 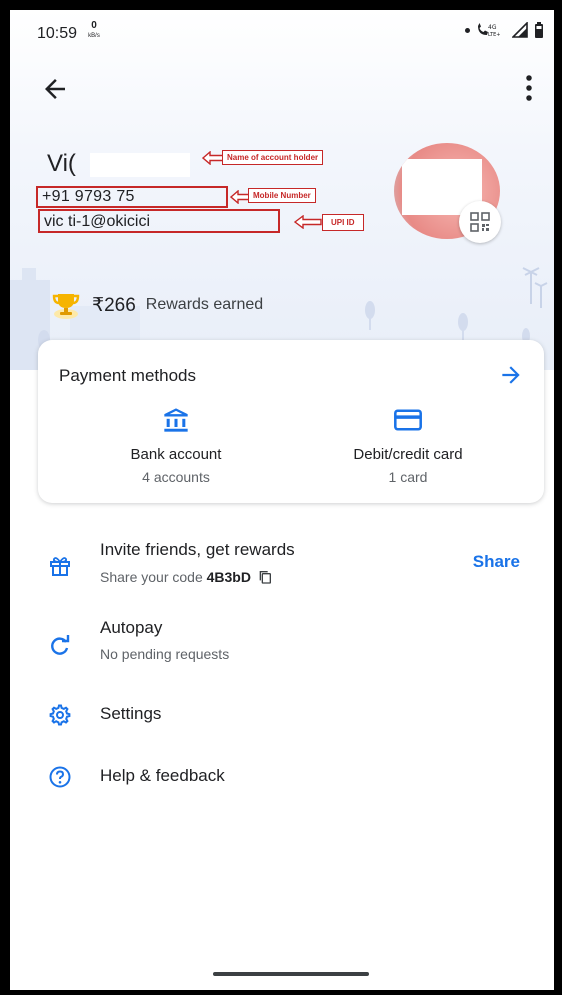 What do you see at coordinates (55, 89) in the screenshot?
I see `back-arrow-icon` at bounding box center [55, 89].